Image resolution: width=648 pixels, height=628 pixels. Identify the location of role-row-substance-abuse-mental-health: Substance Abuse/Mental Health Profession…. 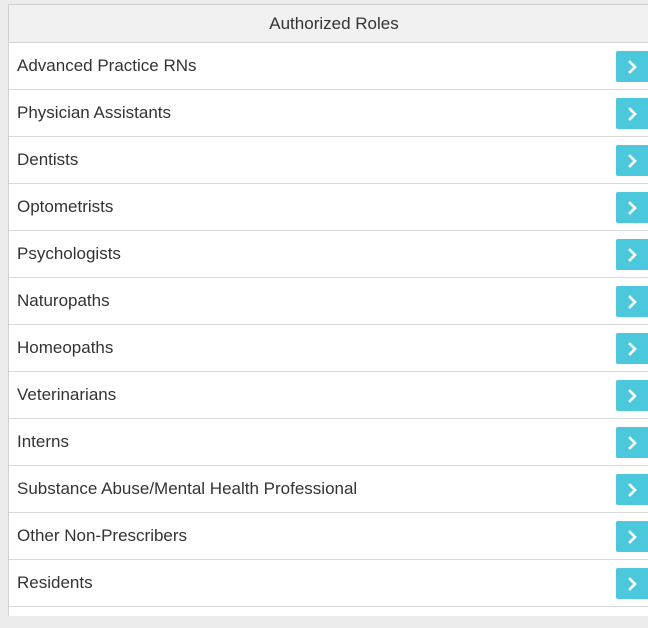
(328, 489).